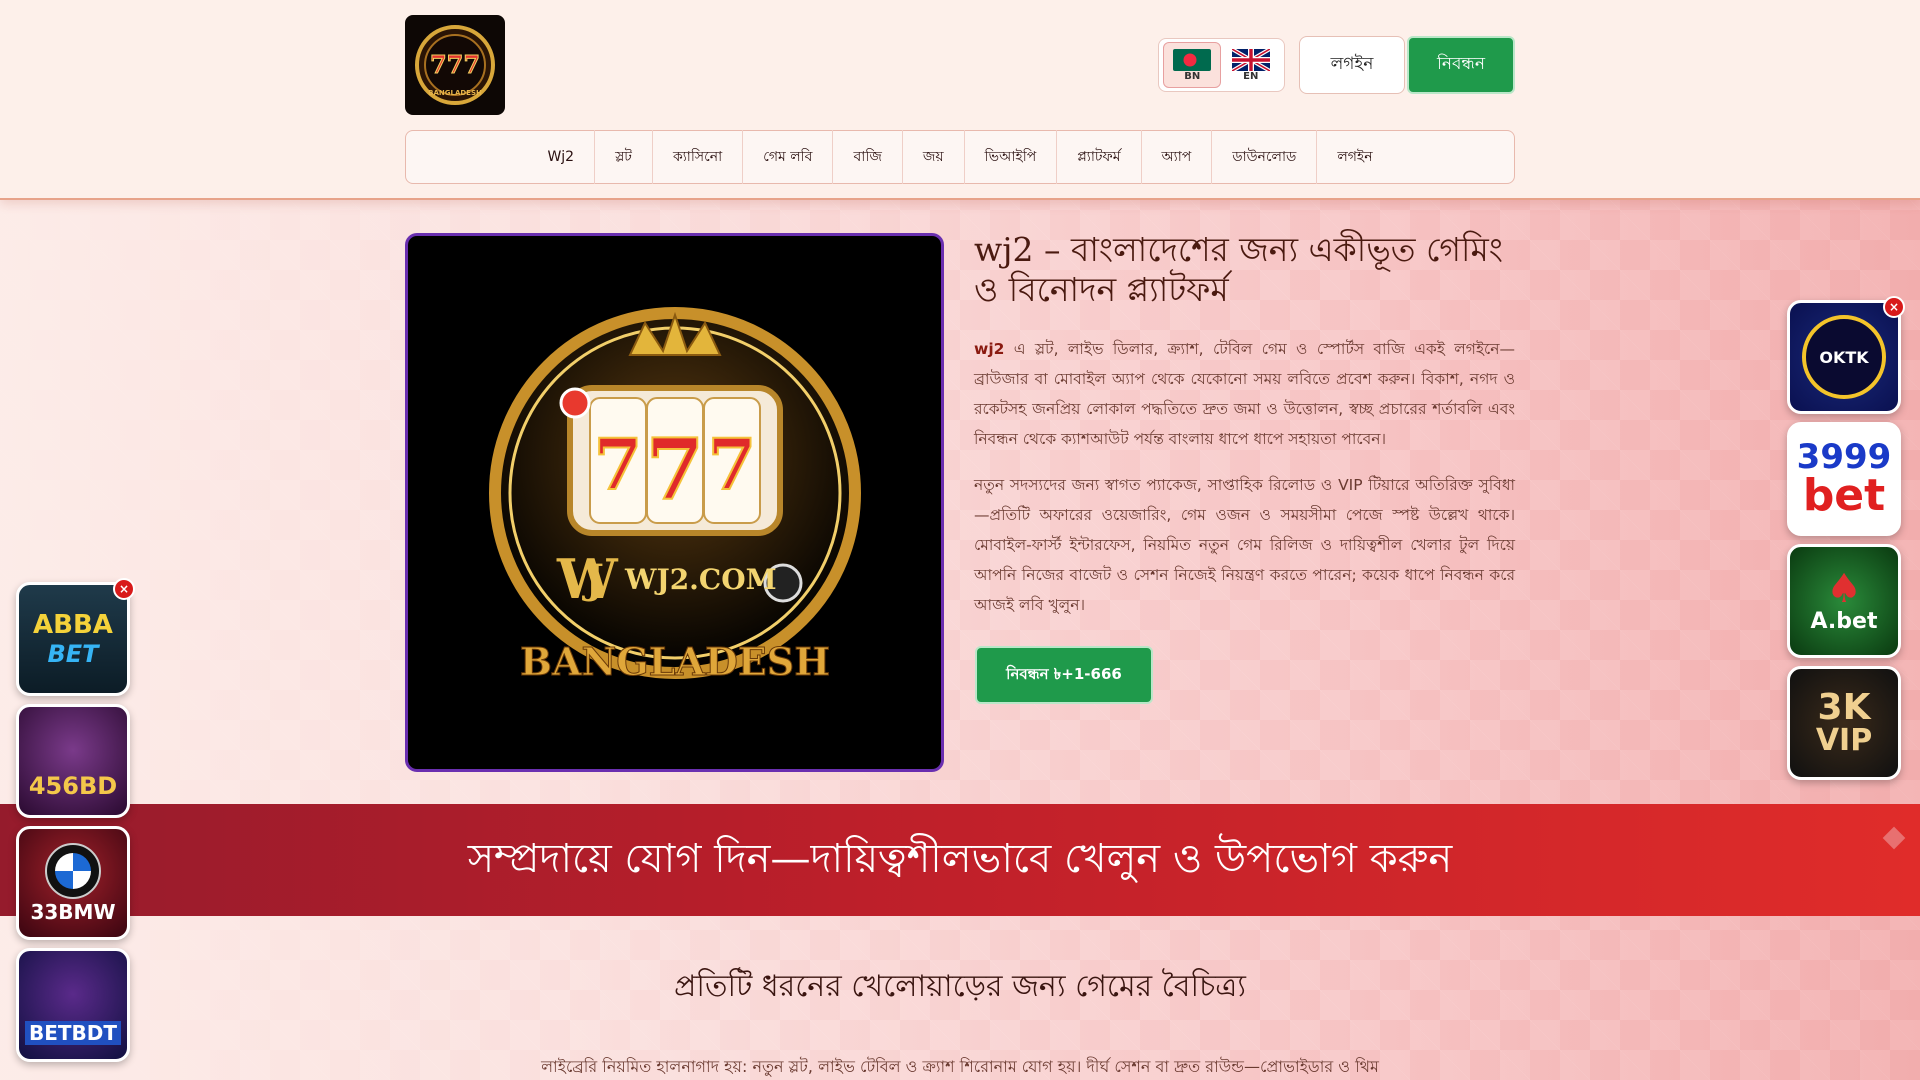 The height and width of the screenshot is (1080, 1920). I want to click on site-logo: 777 BANGLADESH, so click(455, 65).